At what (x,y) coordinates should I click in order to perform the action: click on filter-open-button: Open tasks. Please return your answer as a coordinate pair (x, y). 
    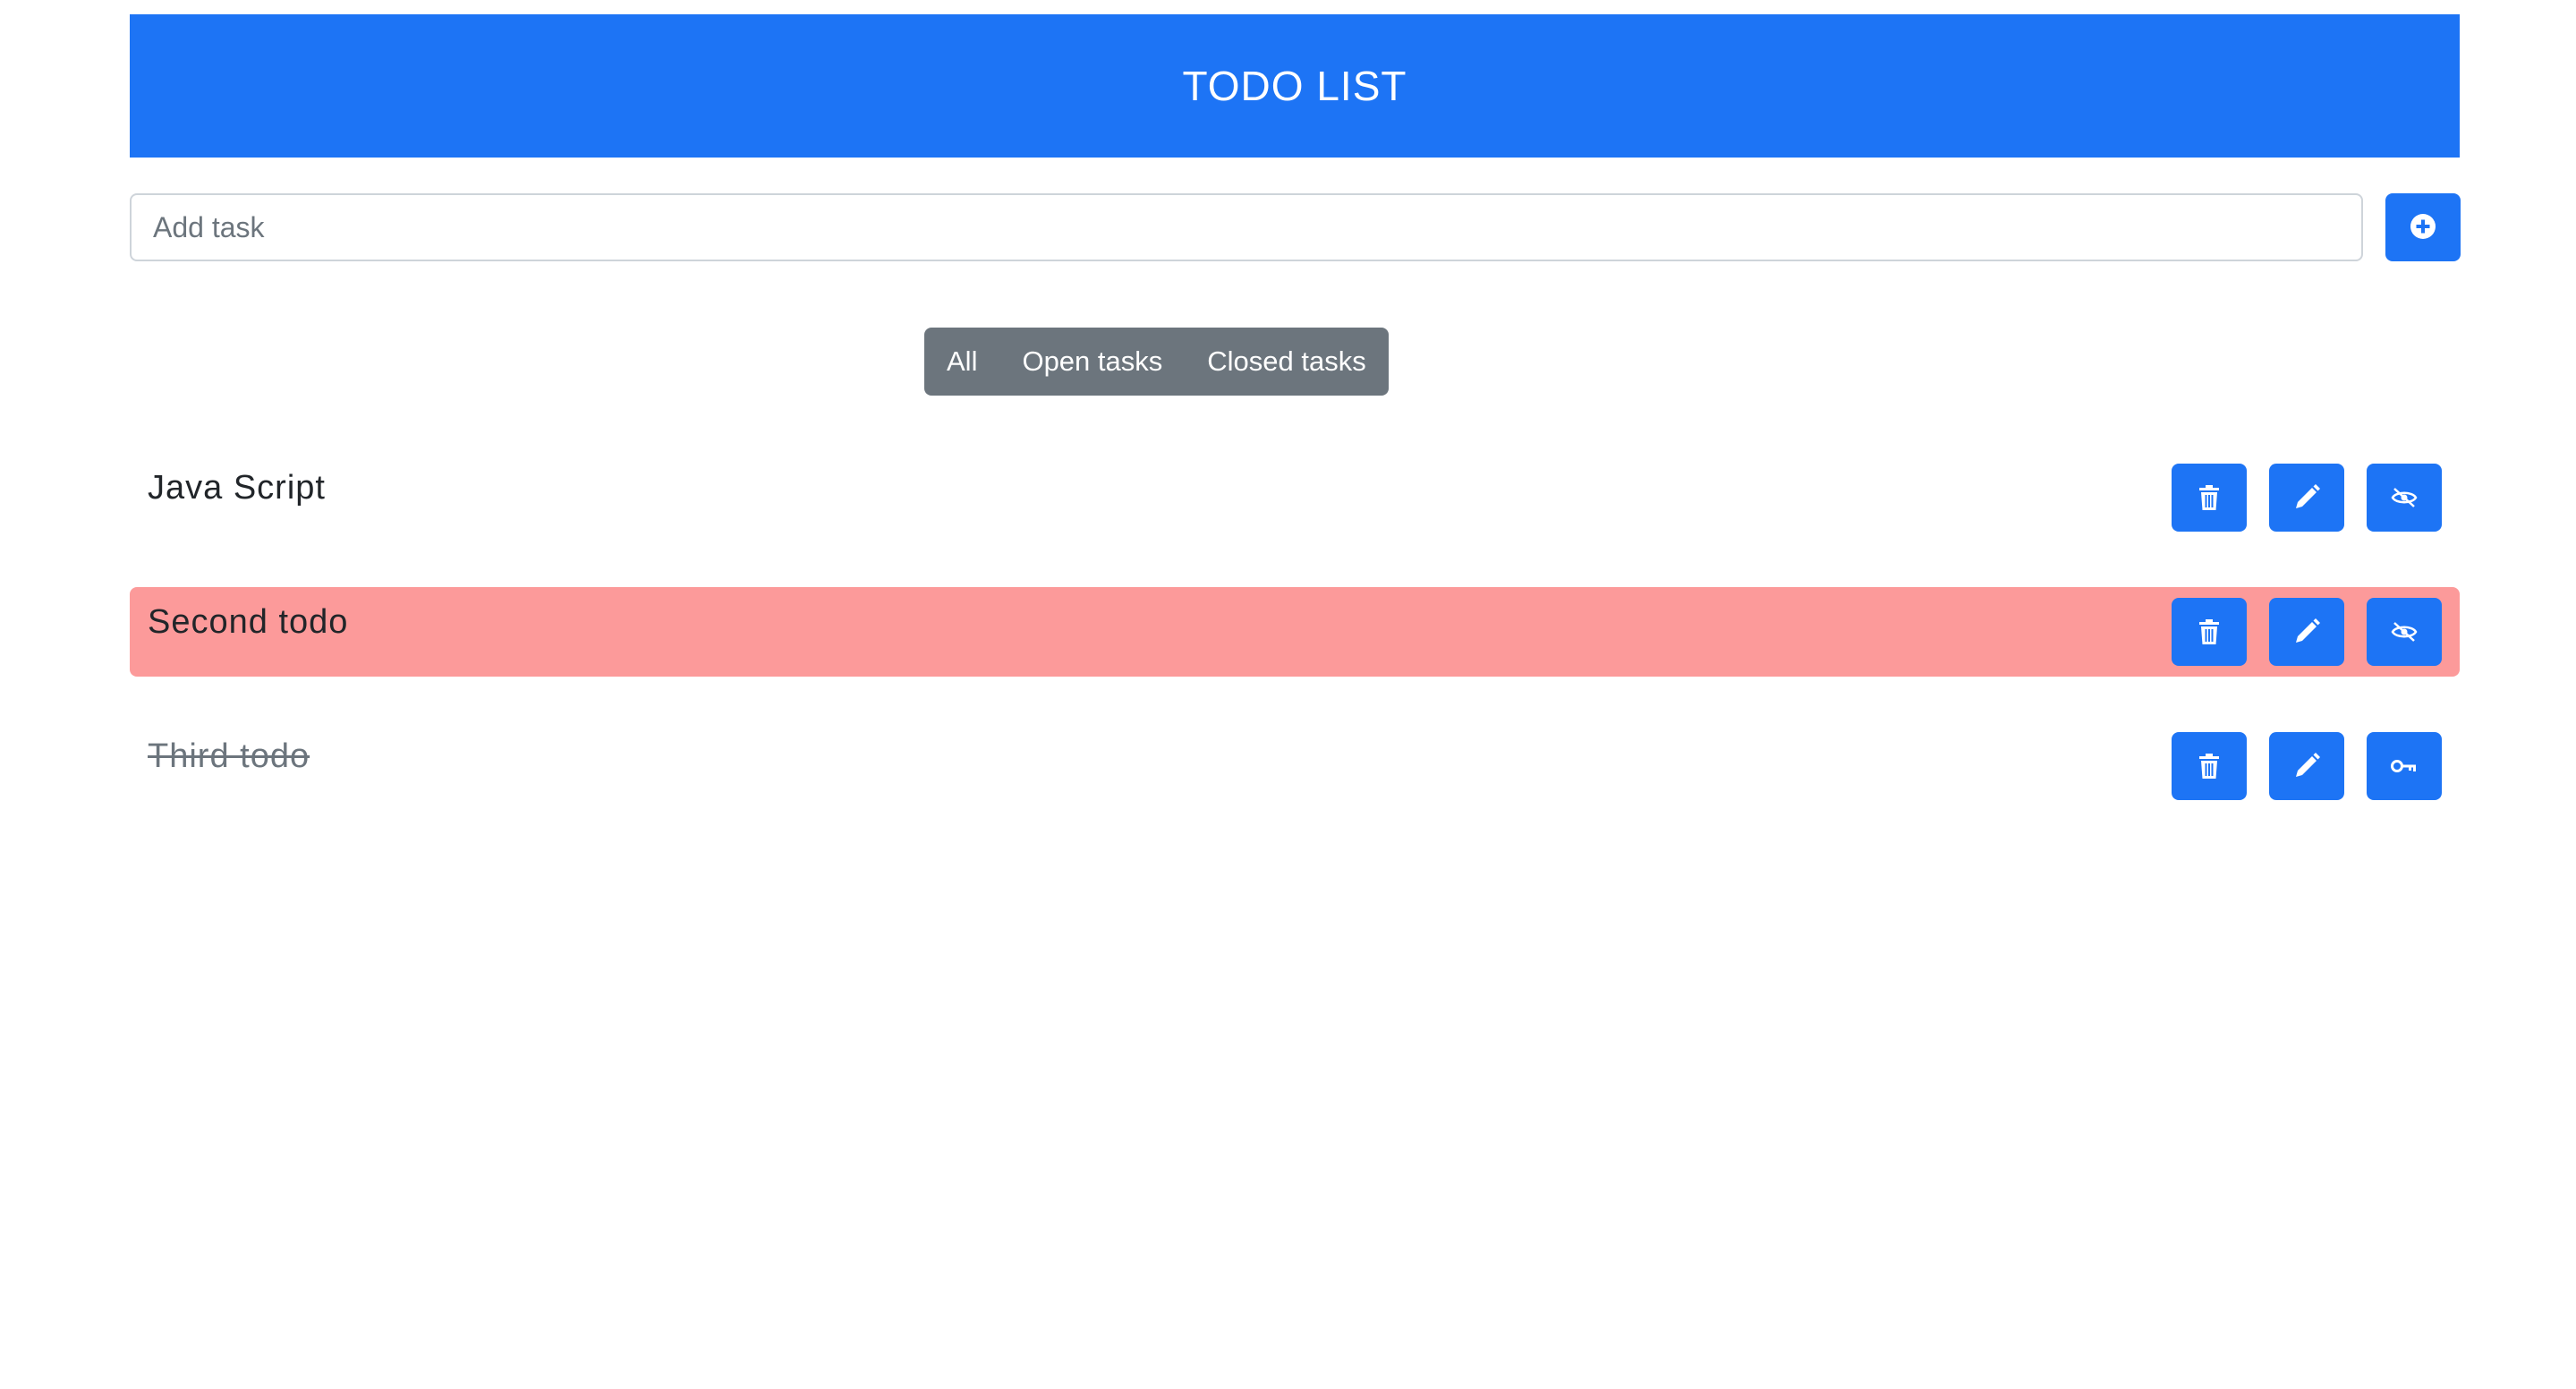
    Looking at the image, I should click on (1092, 362).